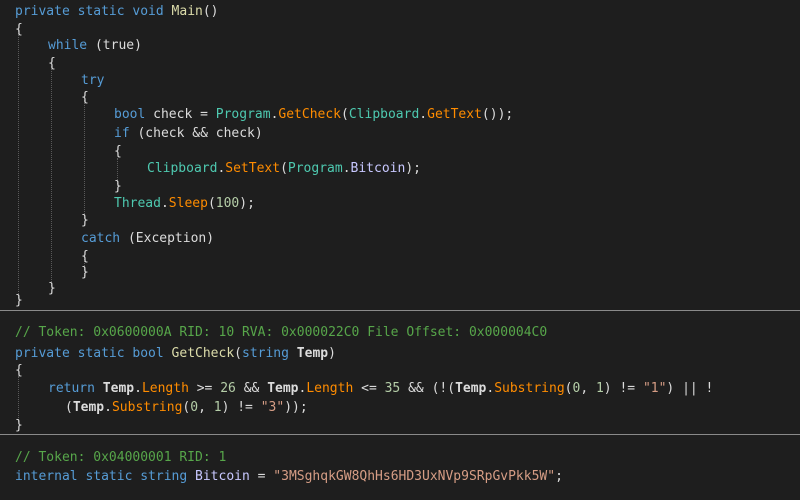  I want to click on method-separator, so click(400, 310).